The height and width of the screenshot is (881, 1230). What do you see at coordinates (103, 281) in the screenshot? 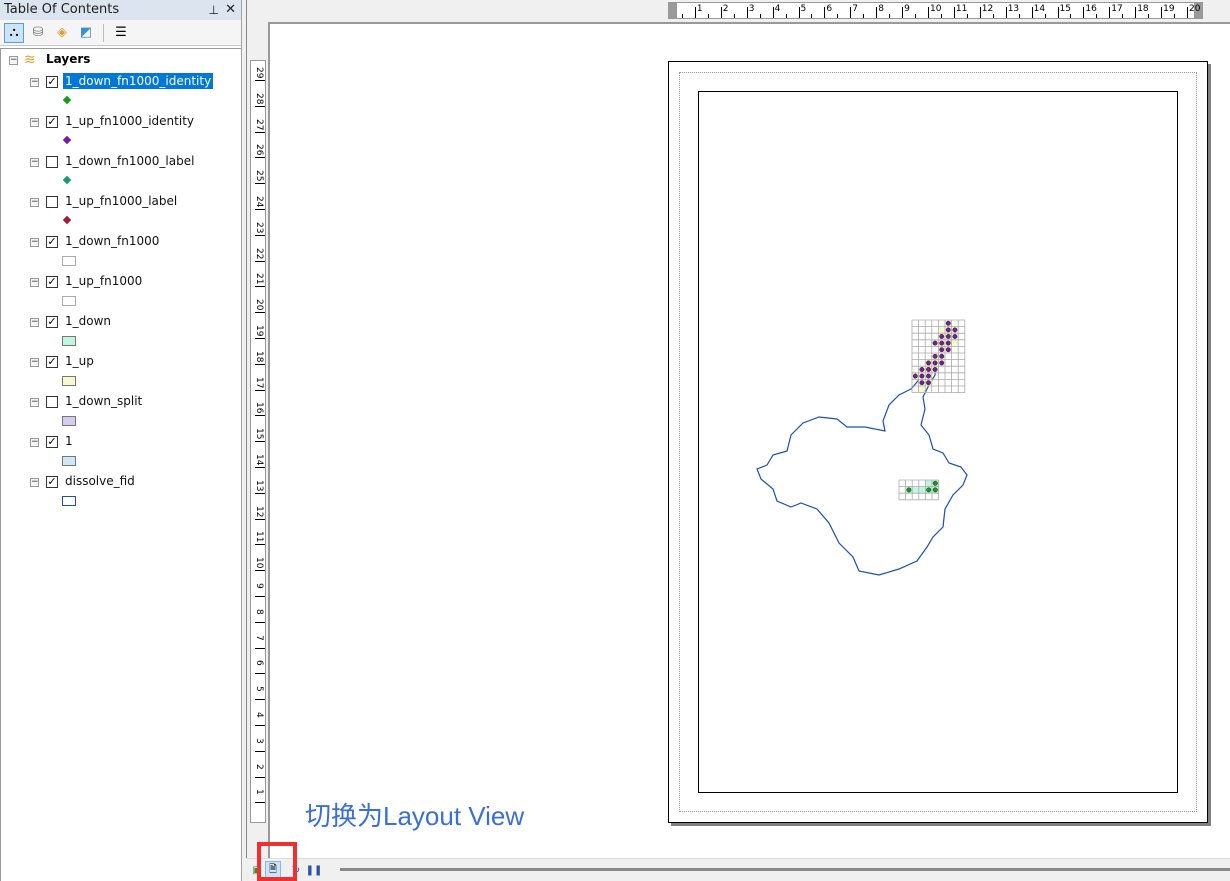
I see `layer-name: 1_up_fn1000` at bounding box center [103, 281].